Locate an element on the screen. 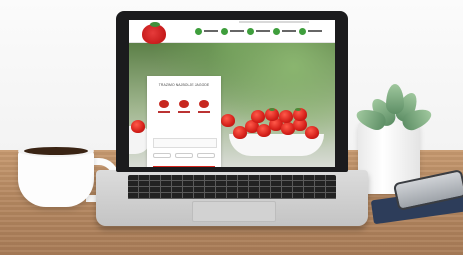  search-button is located at coordinates (184, 166).